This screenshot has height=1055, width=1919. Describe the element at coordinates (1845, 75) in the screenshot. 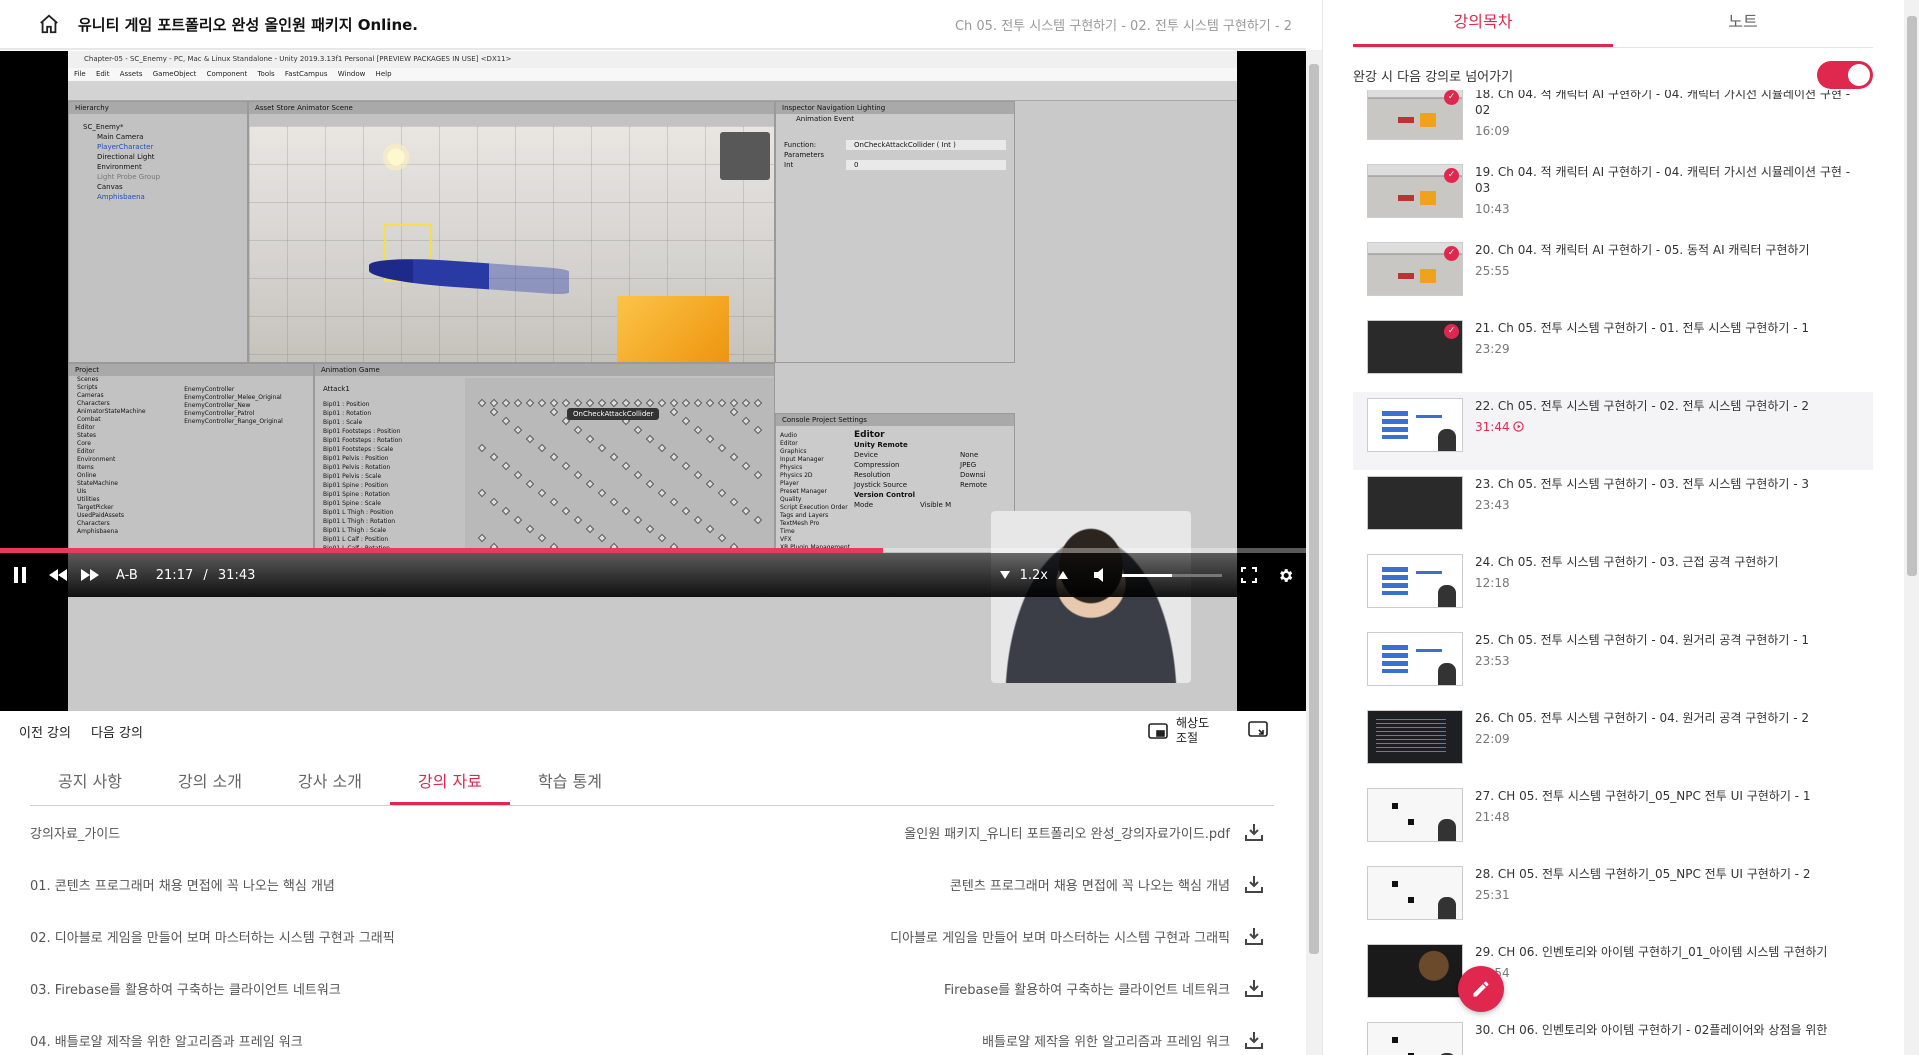

I see `autonext-toggle` at that location.